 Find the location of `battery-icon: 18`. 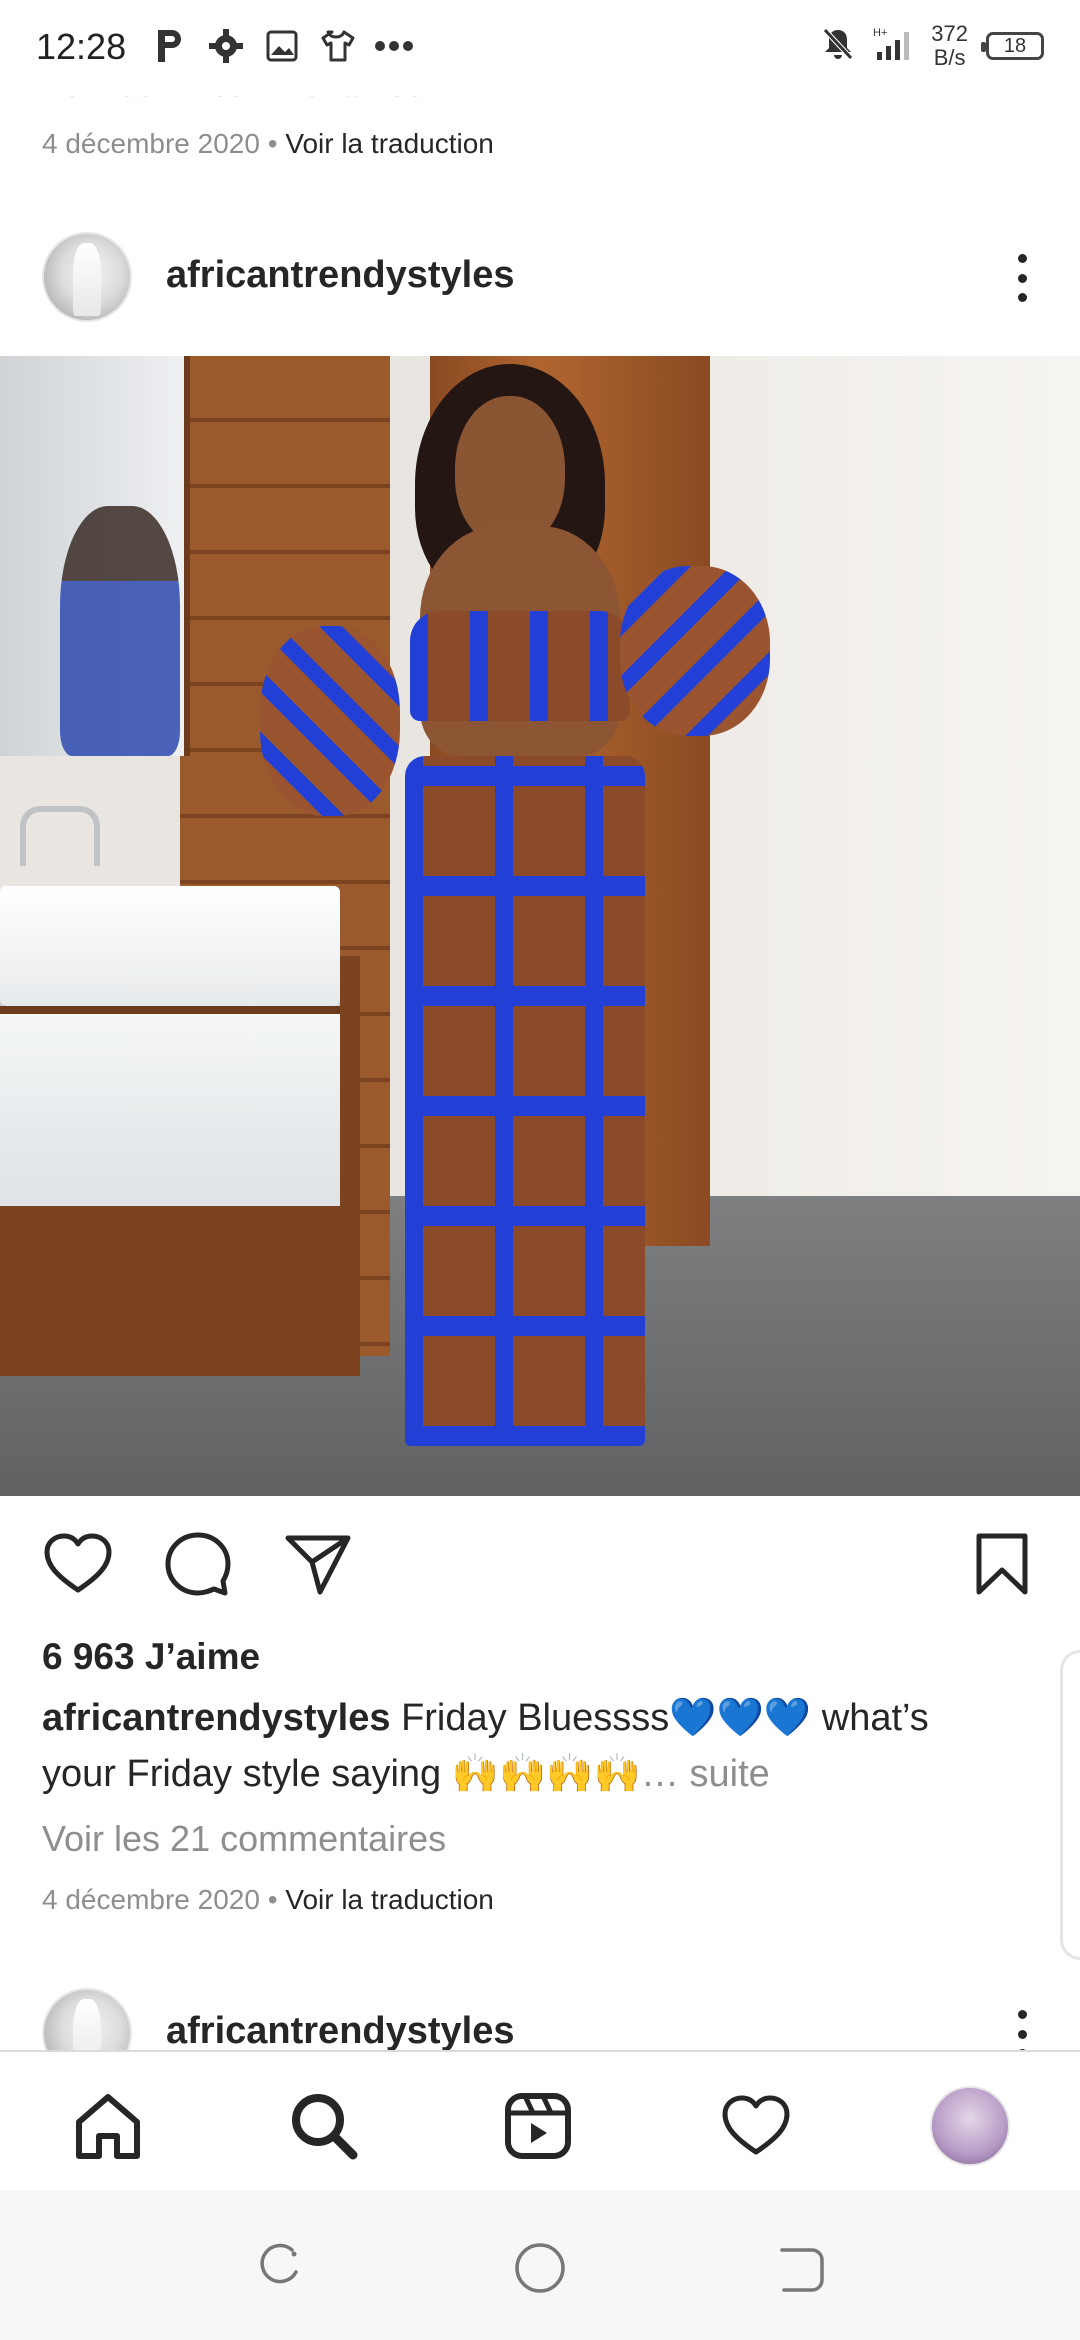

battery-icon: 18 is located at coordinates (1012, 46).